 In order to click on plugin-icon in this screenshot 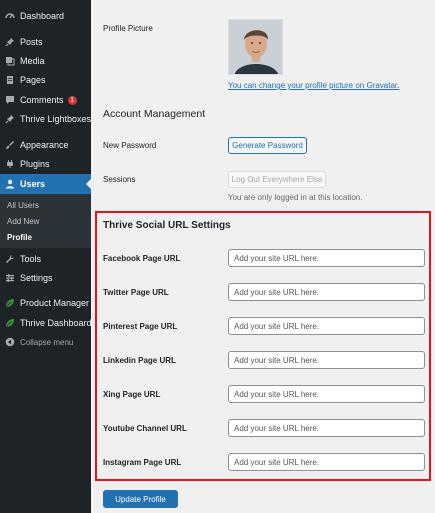, I will do `click(10, 164)`.